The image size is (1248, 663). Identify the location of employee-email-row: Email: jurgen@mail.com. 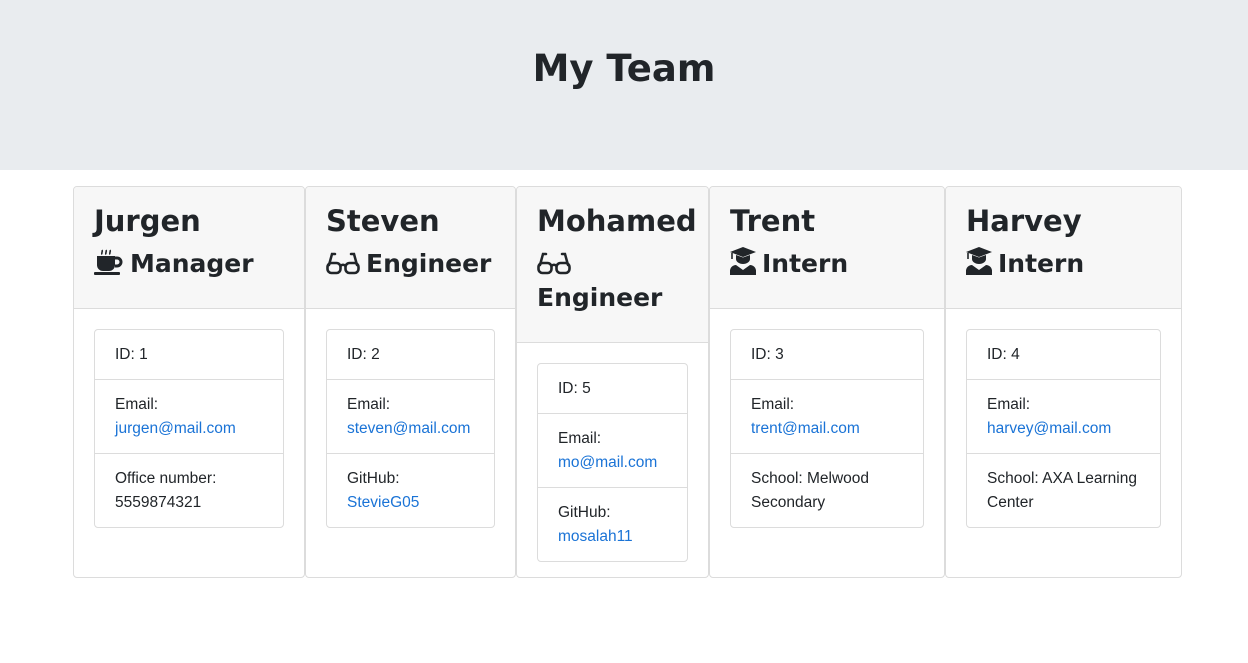
(189, 417).